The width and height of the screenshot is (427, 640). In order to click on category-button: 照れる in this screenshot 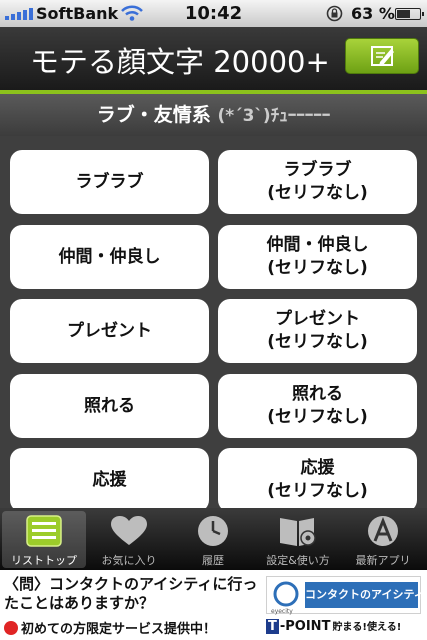, I will do `click(109, 406)`.